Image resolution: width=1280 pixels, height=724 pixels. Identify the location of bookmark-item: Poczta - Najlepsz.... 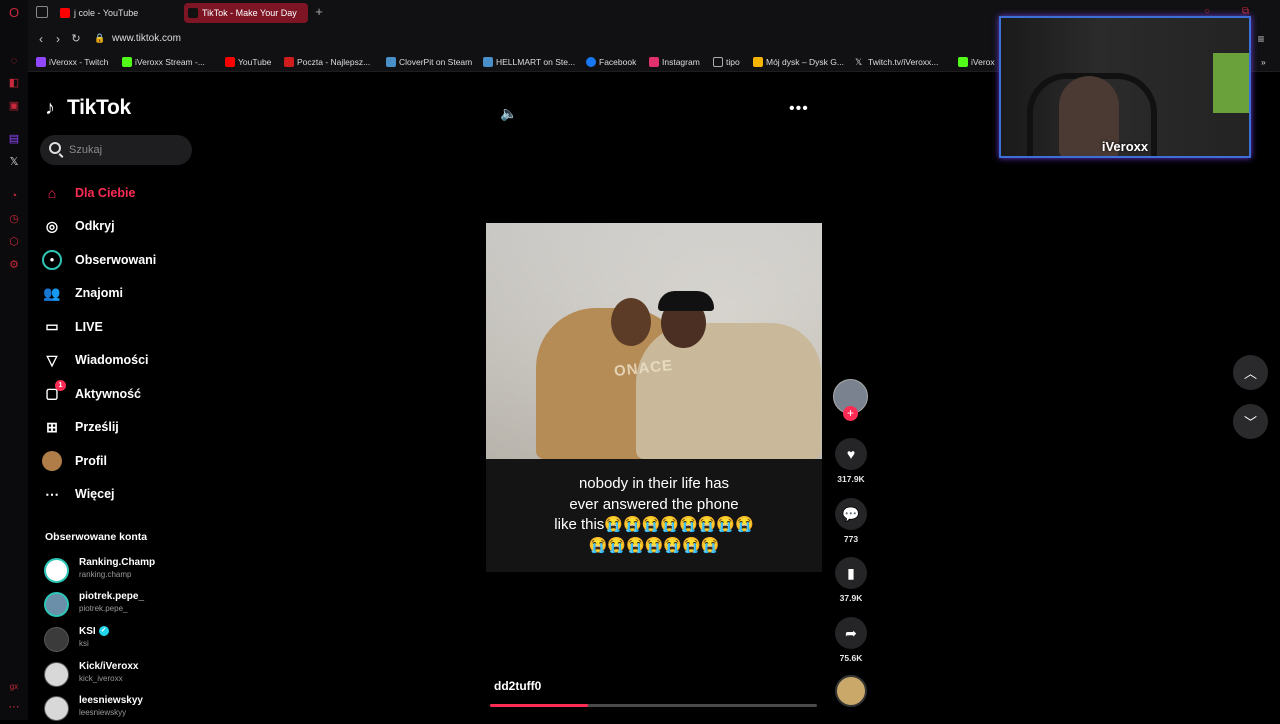
(327, 62).